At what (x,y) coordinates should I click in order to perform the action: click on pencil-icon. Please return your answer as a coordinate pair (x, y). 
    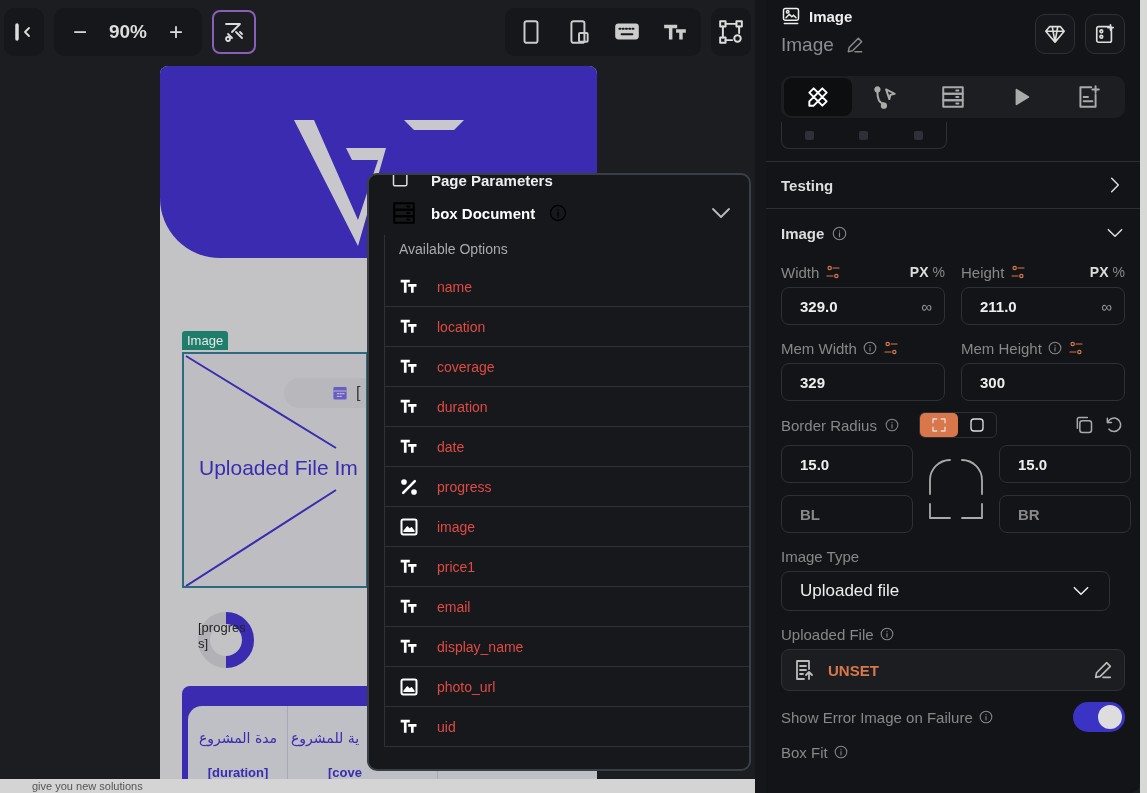
    Looking at the image, I should click on (1103, 670).